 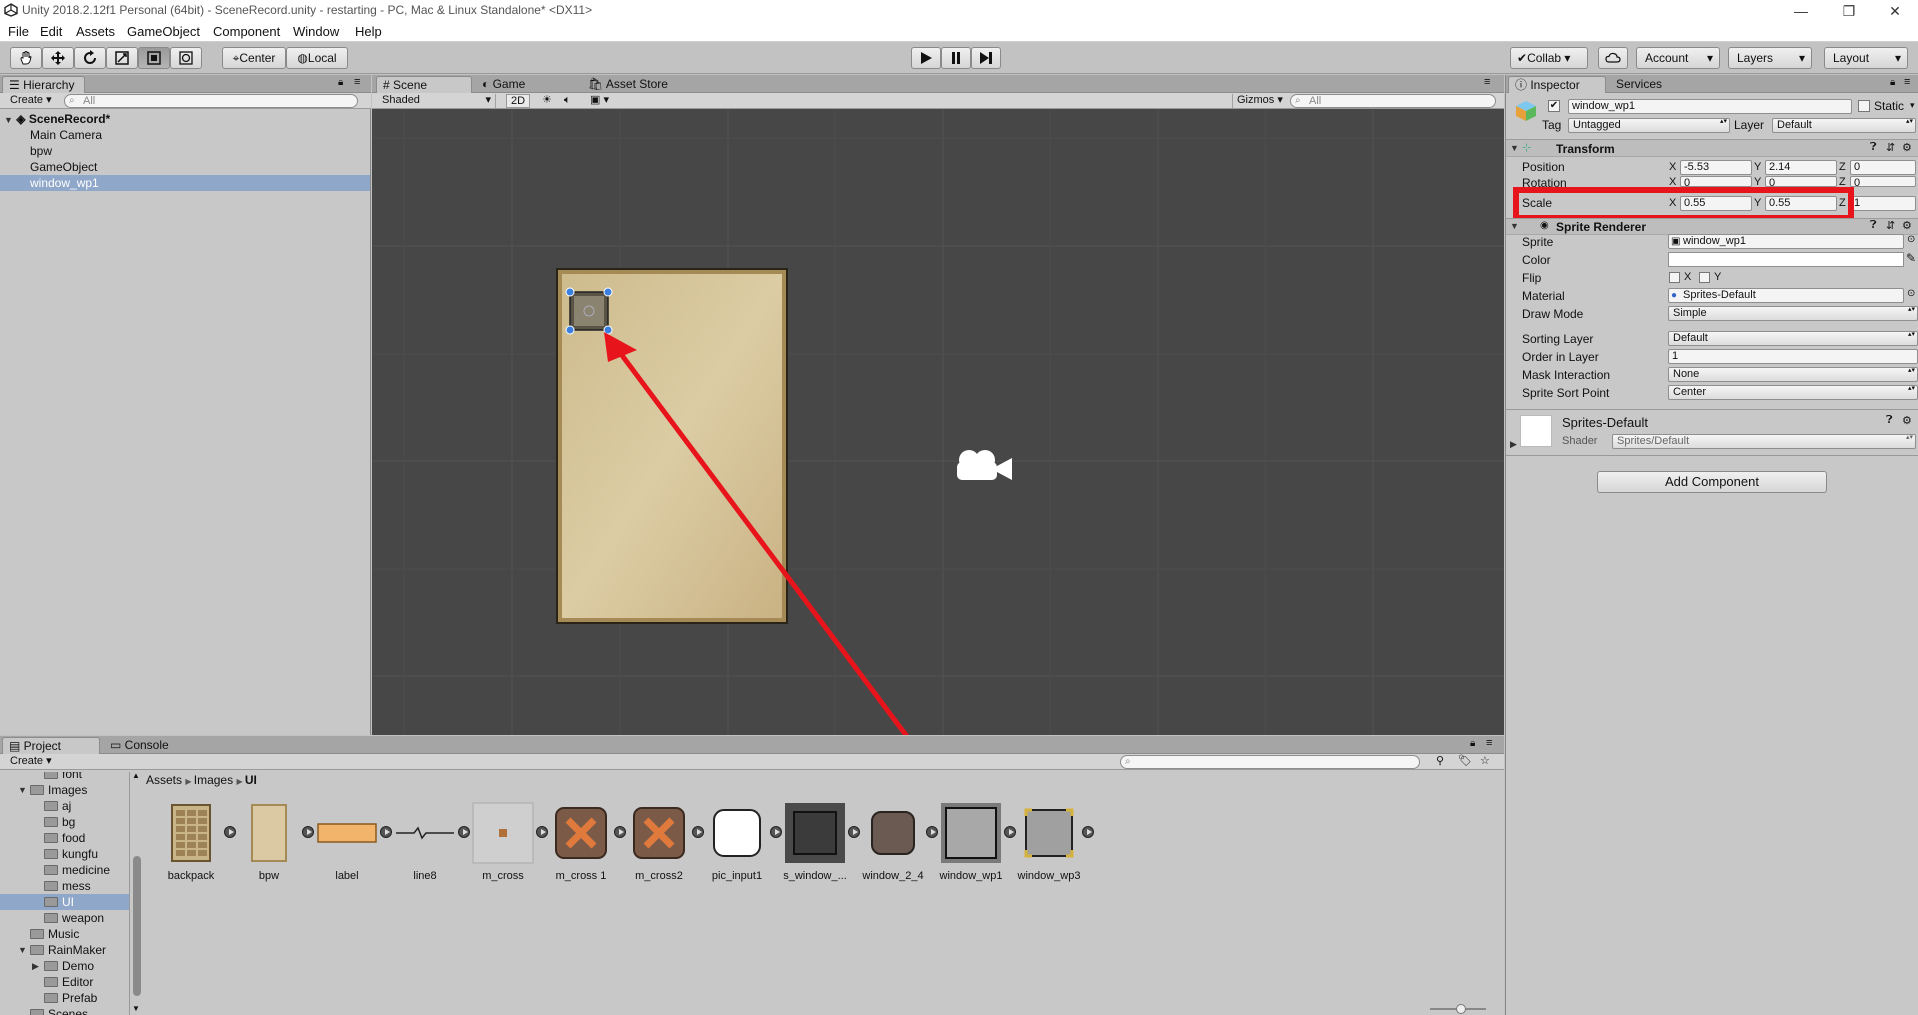 What do you see at coordinates (1716, 167) in the screenshot?
I see `position-x-field: -5.53` at bounding box center [1716, 167].